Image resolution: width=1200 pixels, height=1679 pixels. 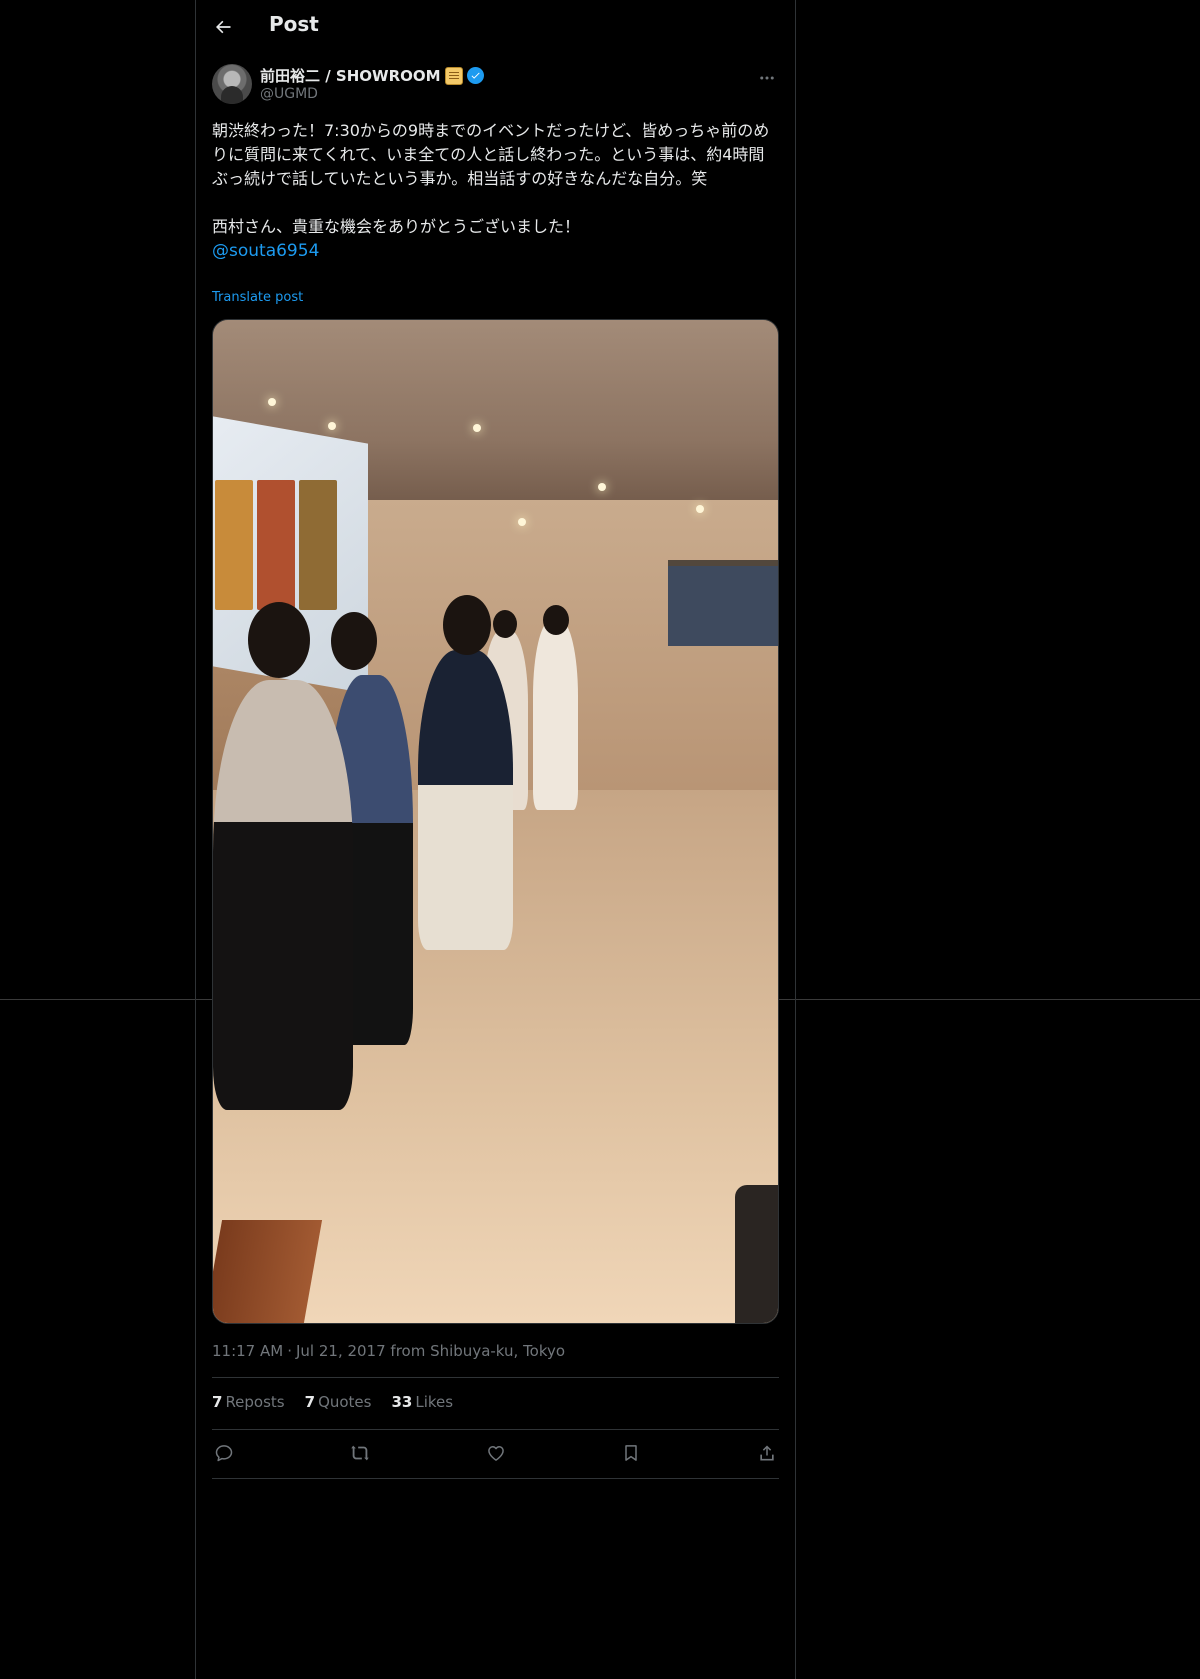 What do you see at coordinates (310, 1402) in the screenshot?
I see `quotes-count: 7` at bounding box center [310, 1402].